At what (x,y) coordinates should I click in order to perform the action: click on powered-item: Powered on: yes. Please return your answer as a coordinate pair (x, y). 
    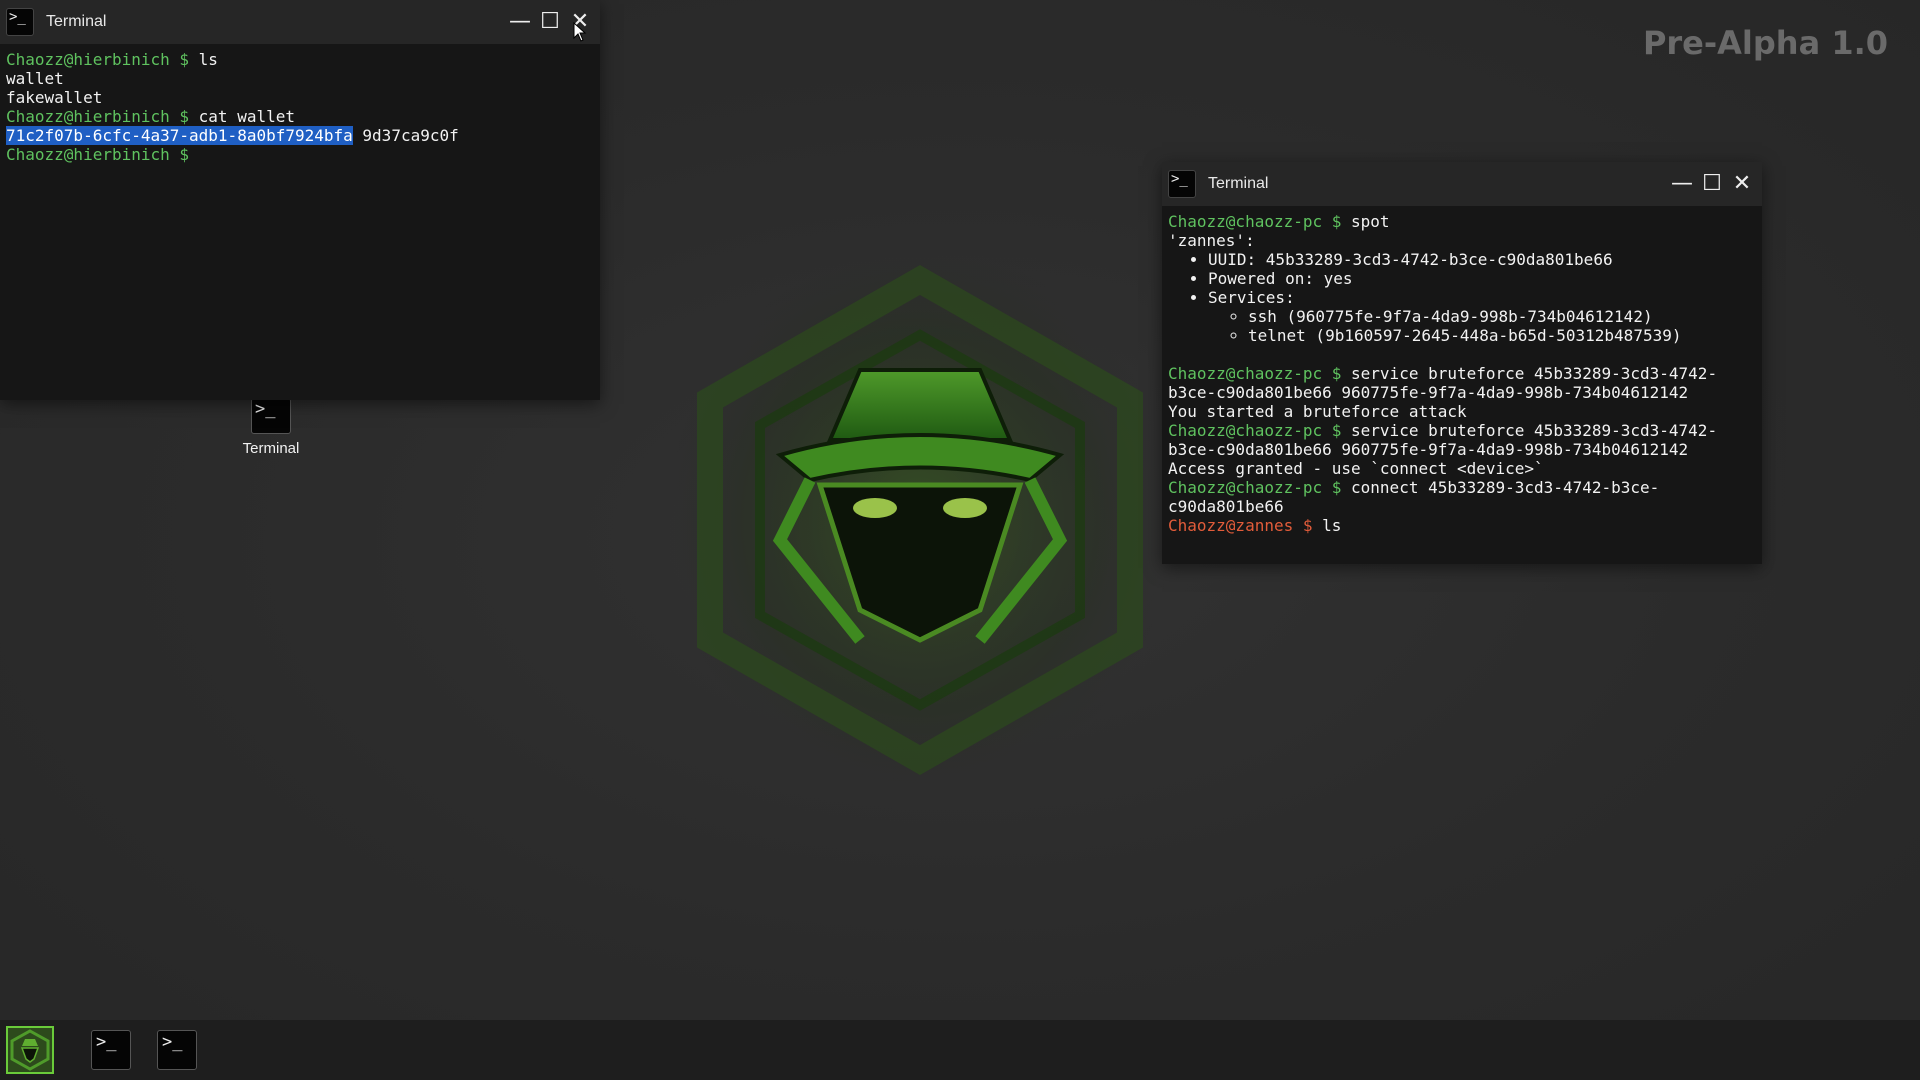
    Looking at the image, I should click on (1482, 278).